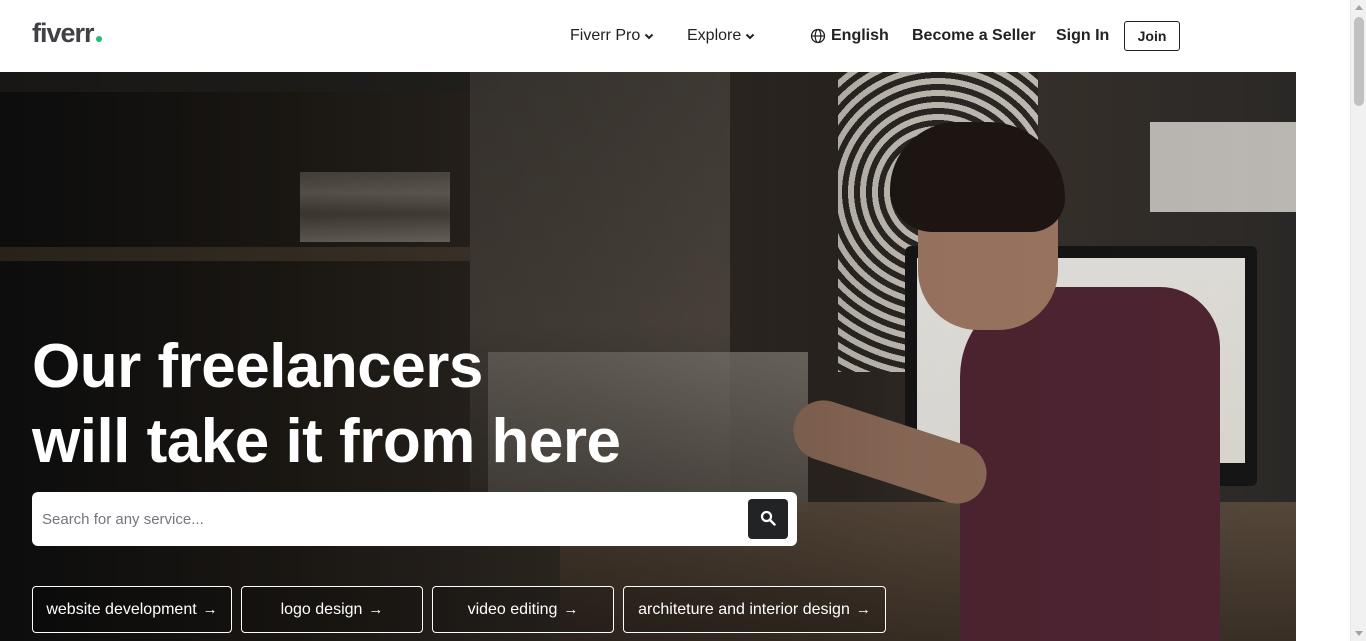  I want to click on fiverr-logo: fiverr, so click(67, 33).